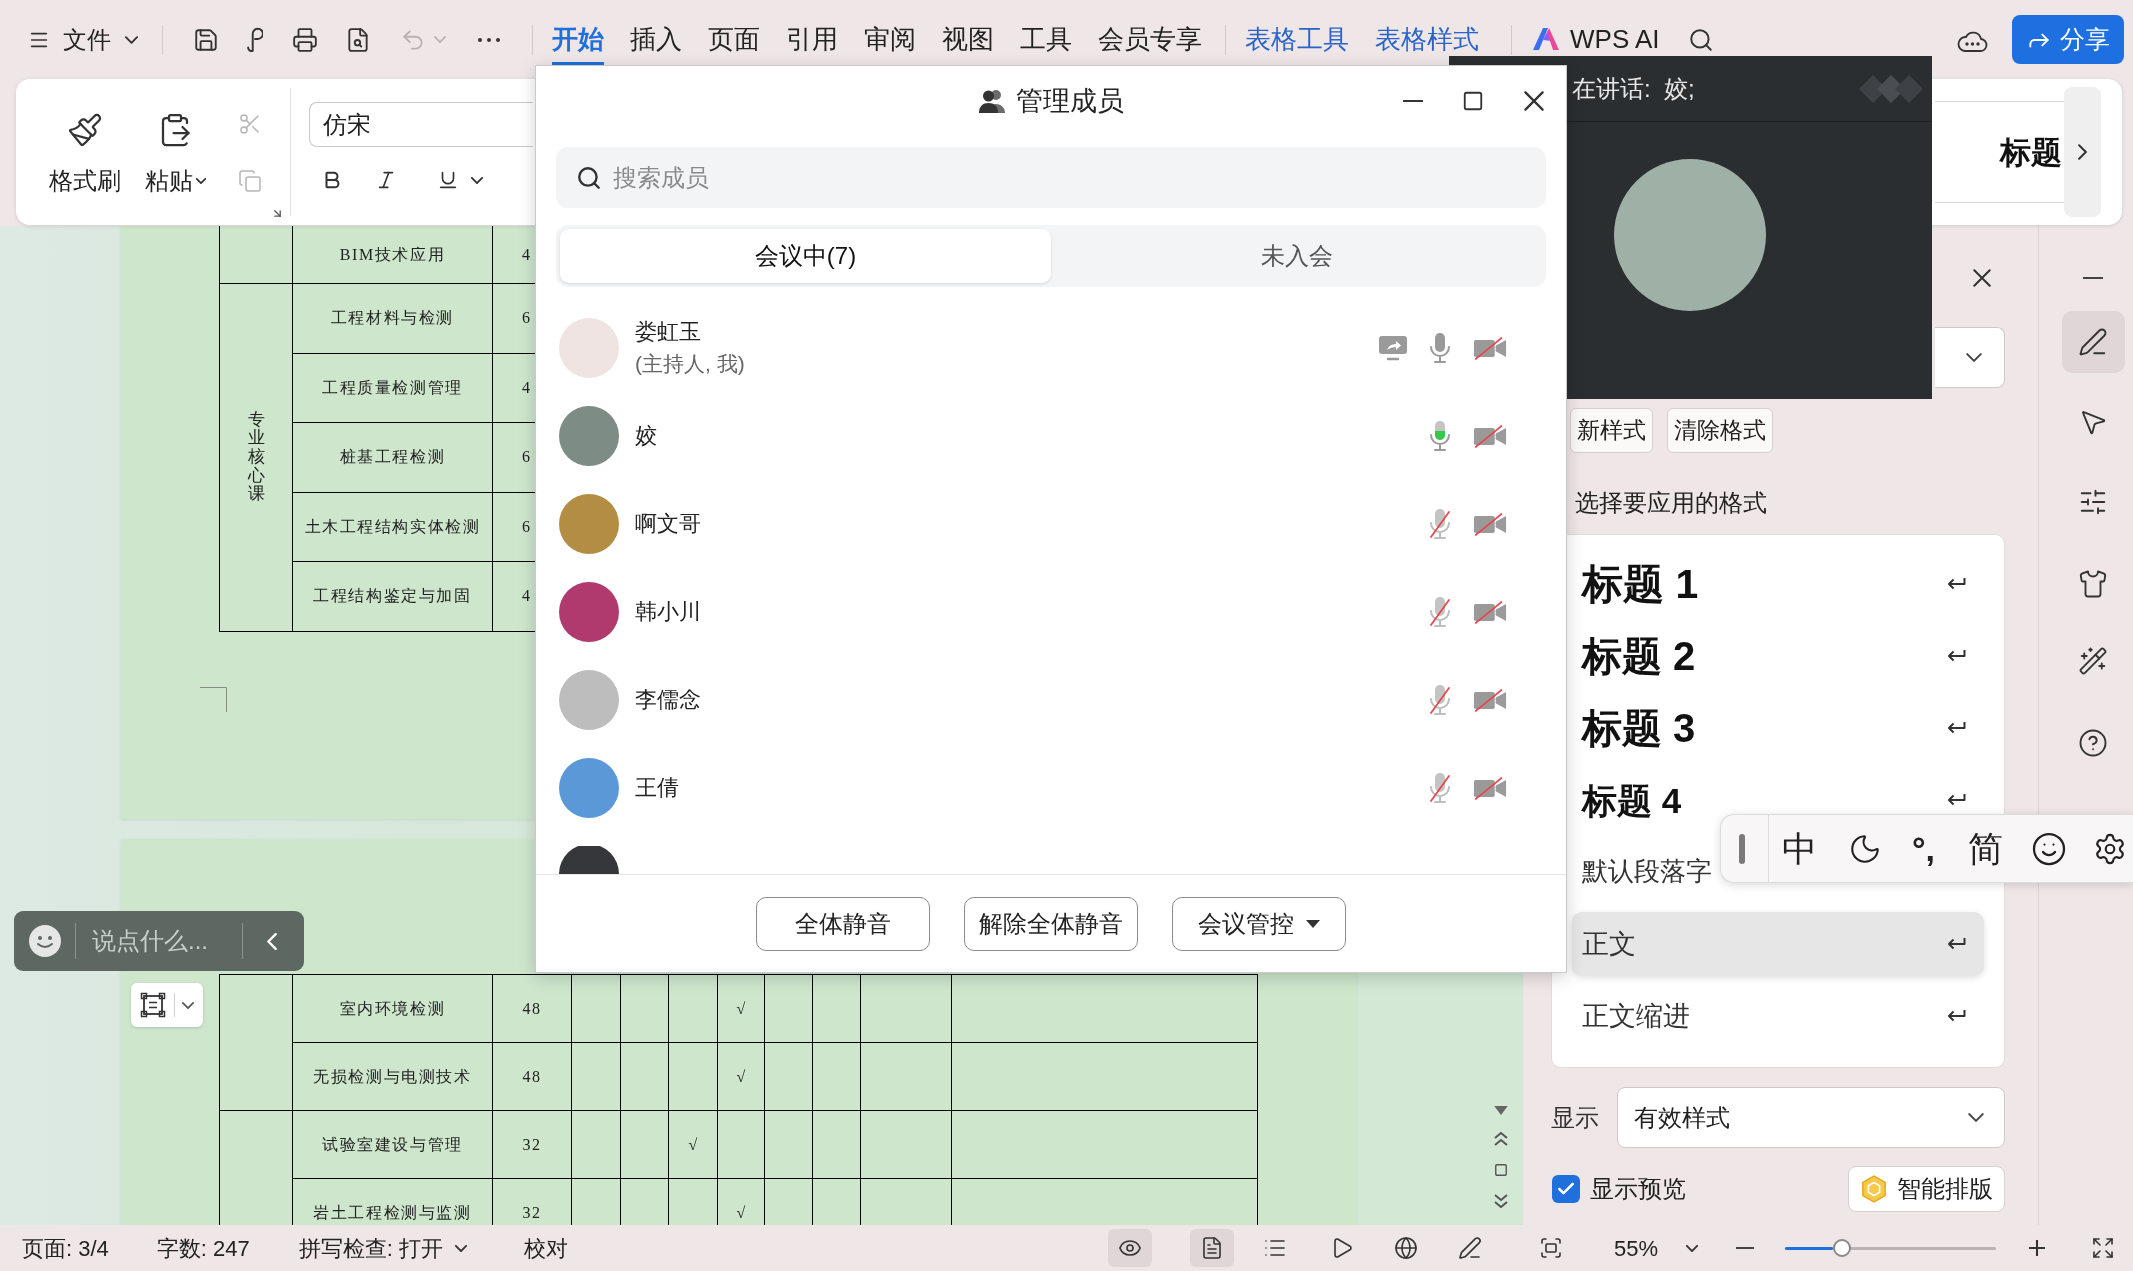 This screenshot has height=1271, width=2133. What do you see at coordinates (1079, 177) in the screenshot?
I see `search-input: 搜索成员` at bounding box center [1079, 177].